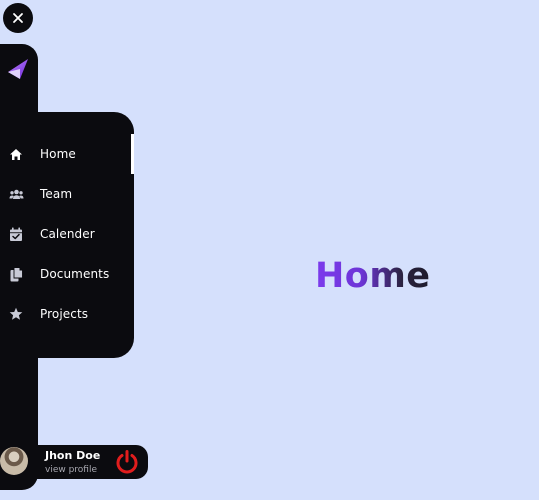  What do you see at coordinates (75, 274) in the screenshot?
I see `nav-item-label: Documents` at bounding box center [75, 274].